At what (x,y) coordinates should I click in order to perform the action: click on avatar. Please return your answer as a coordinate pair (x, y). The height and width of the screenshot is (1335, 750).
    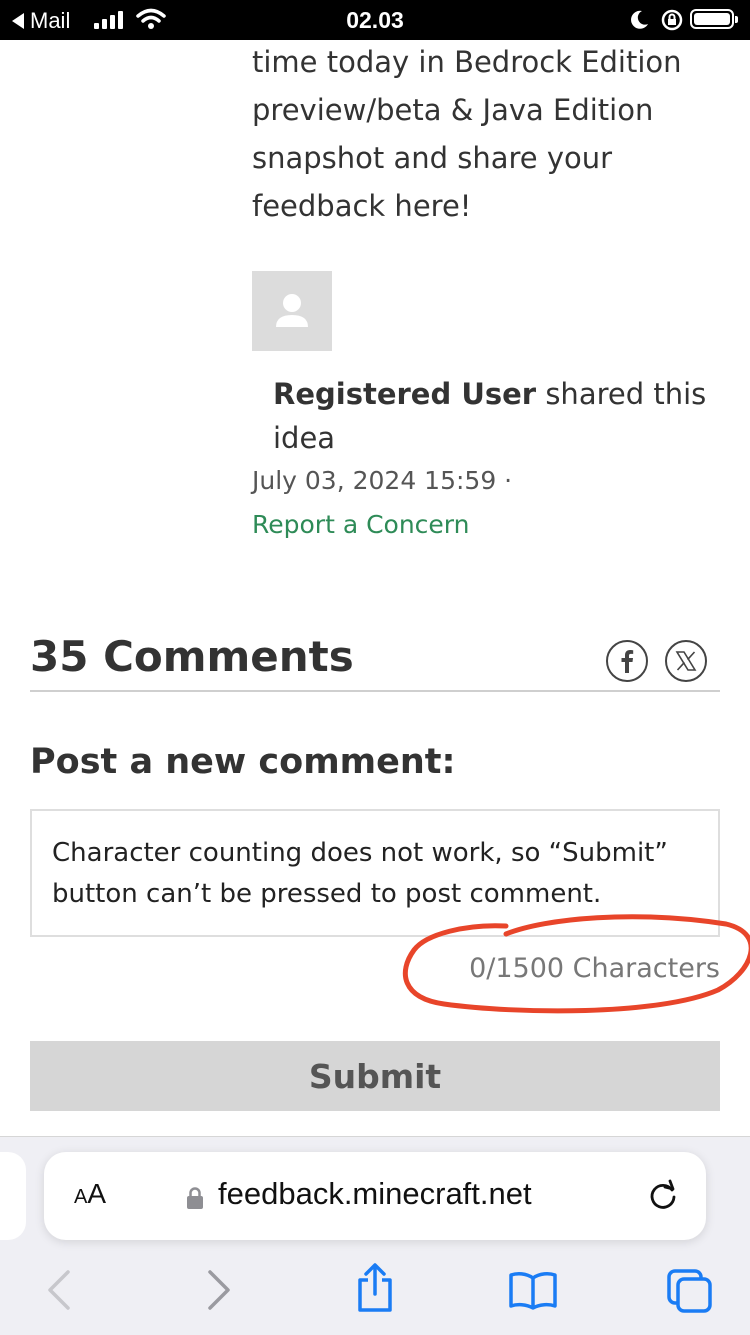
    Looking at the image, I should click on (292, 311).